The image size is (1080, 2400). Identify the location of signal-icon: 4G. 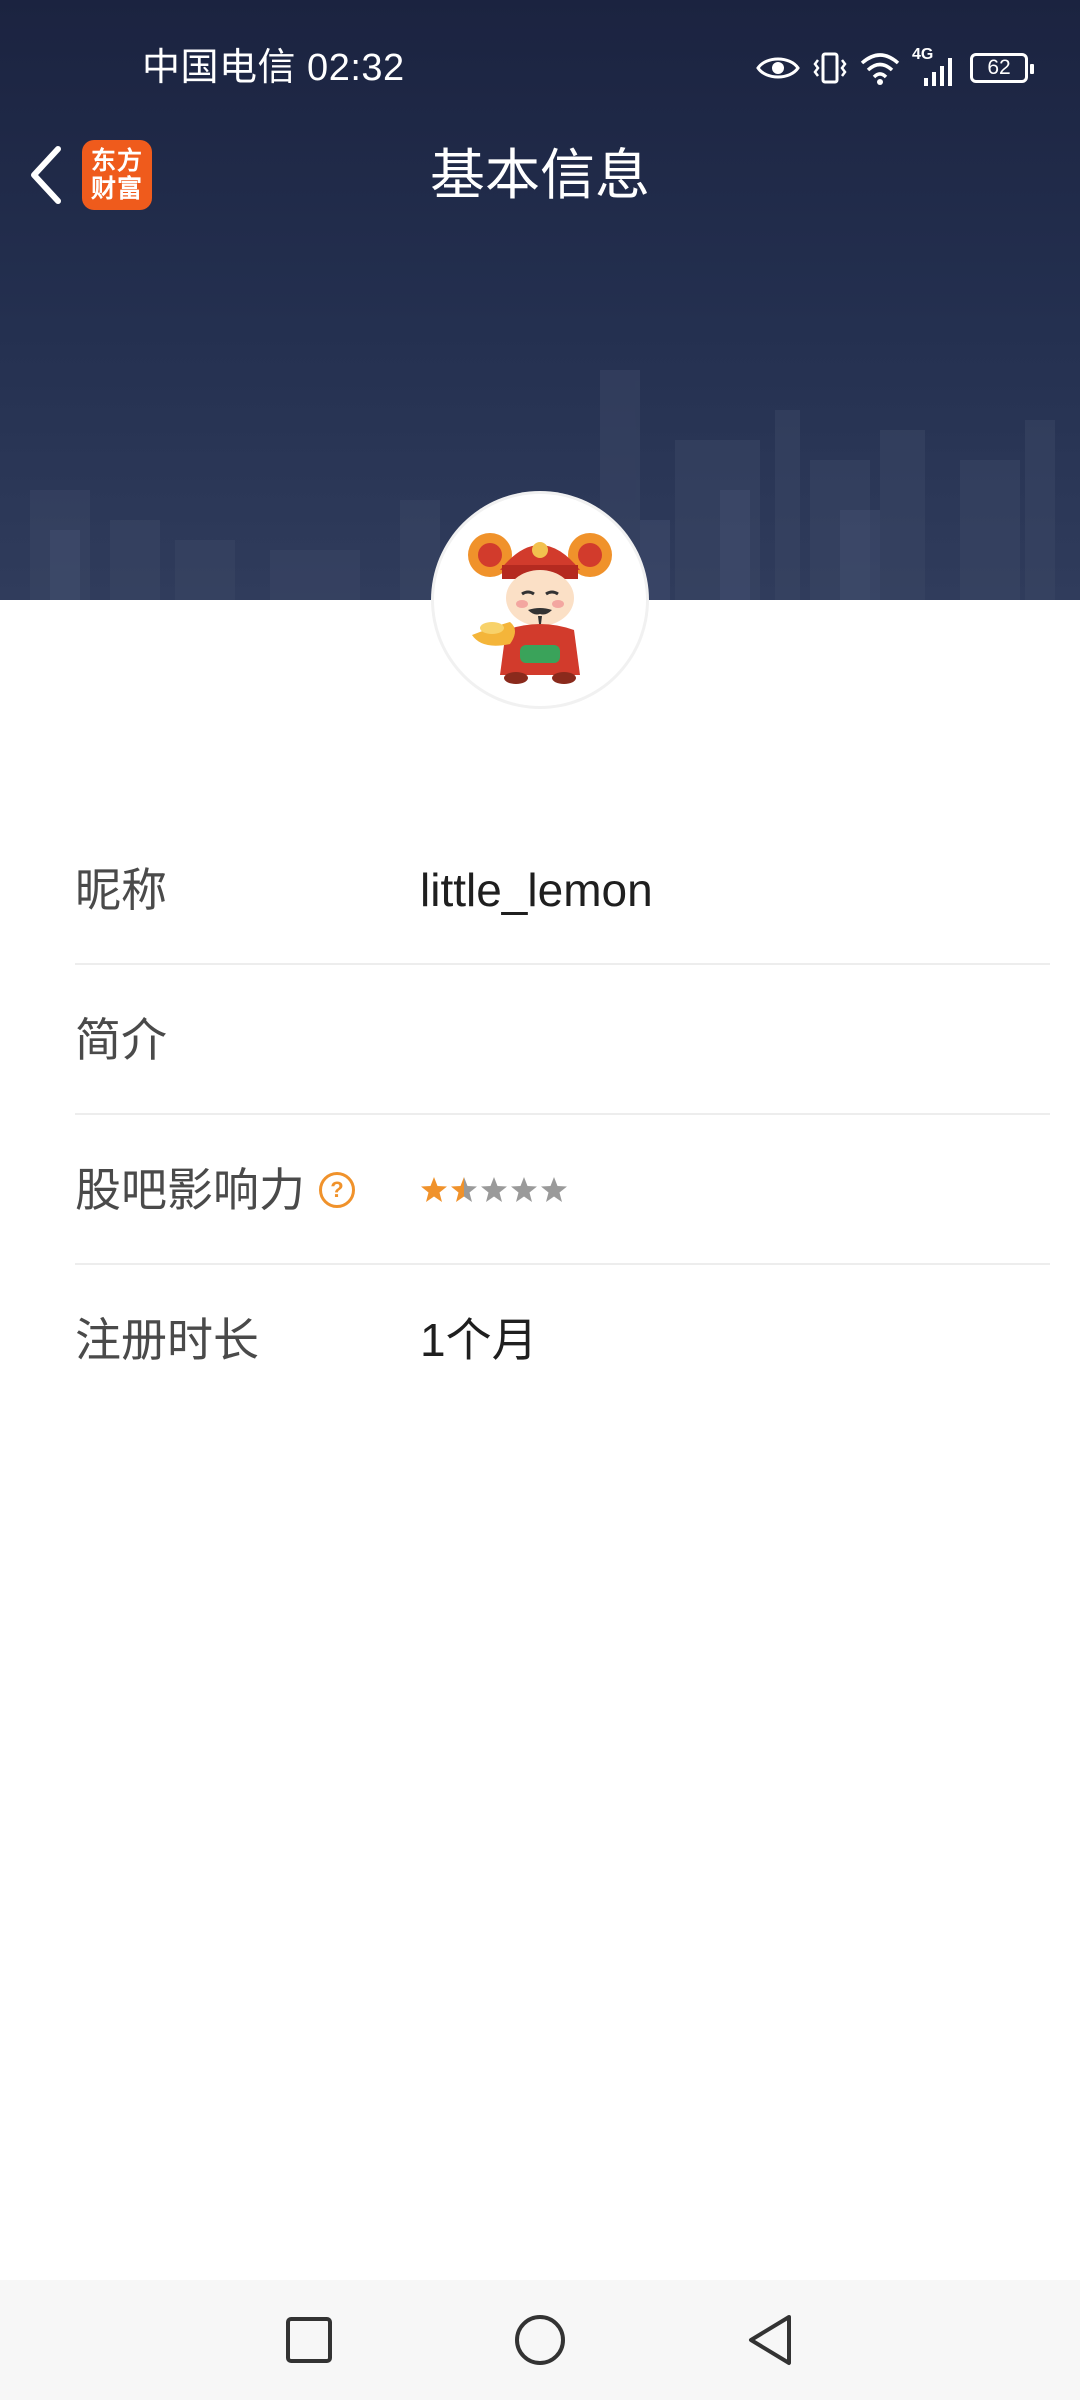
(935, 66).